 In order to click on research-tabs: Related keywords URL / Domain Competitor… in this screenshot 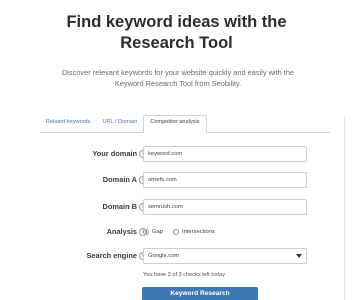, I will do `click(123, 124)`.